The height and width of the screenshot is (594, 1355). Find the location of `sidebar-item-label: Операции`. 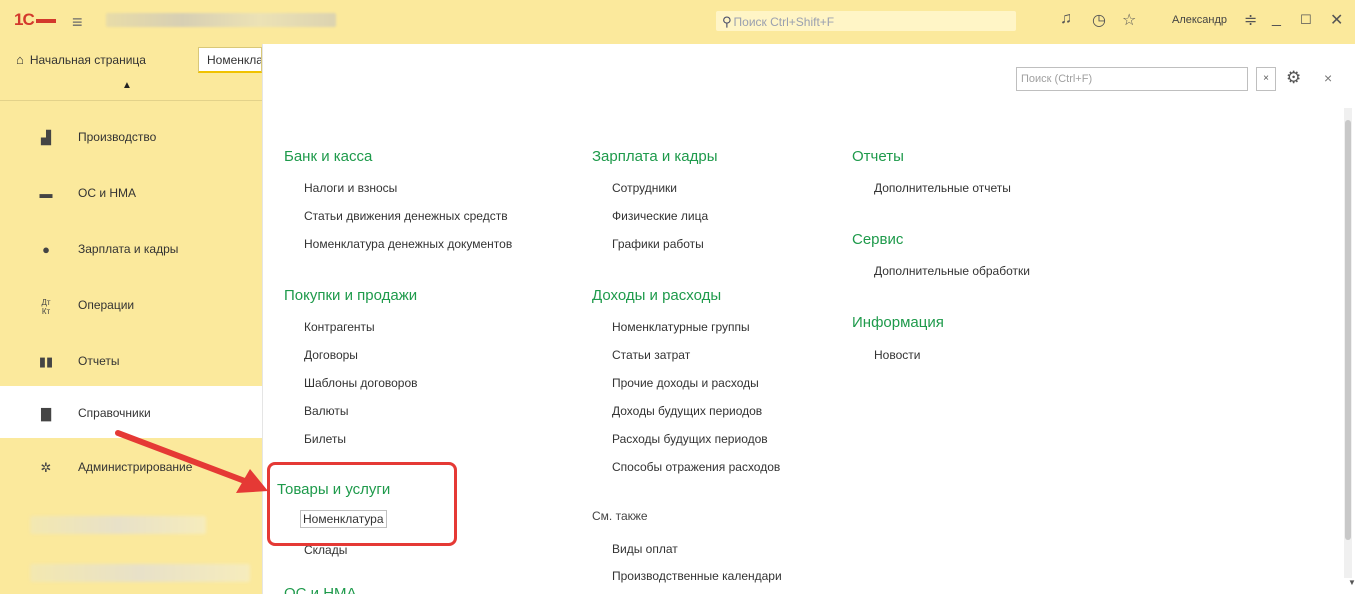

sidebar-item-label: Операции is located at coordinates (106, 305).